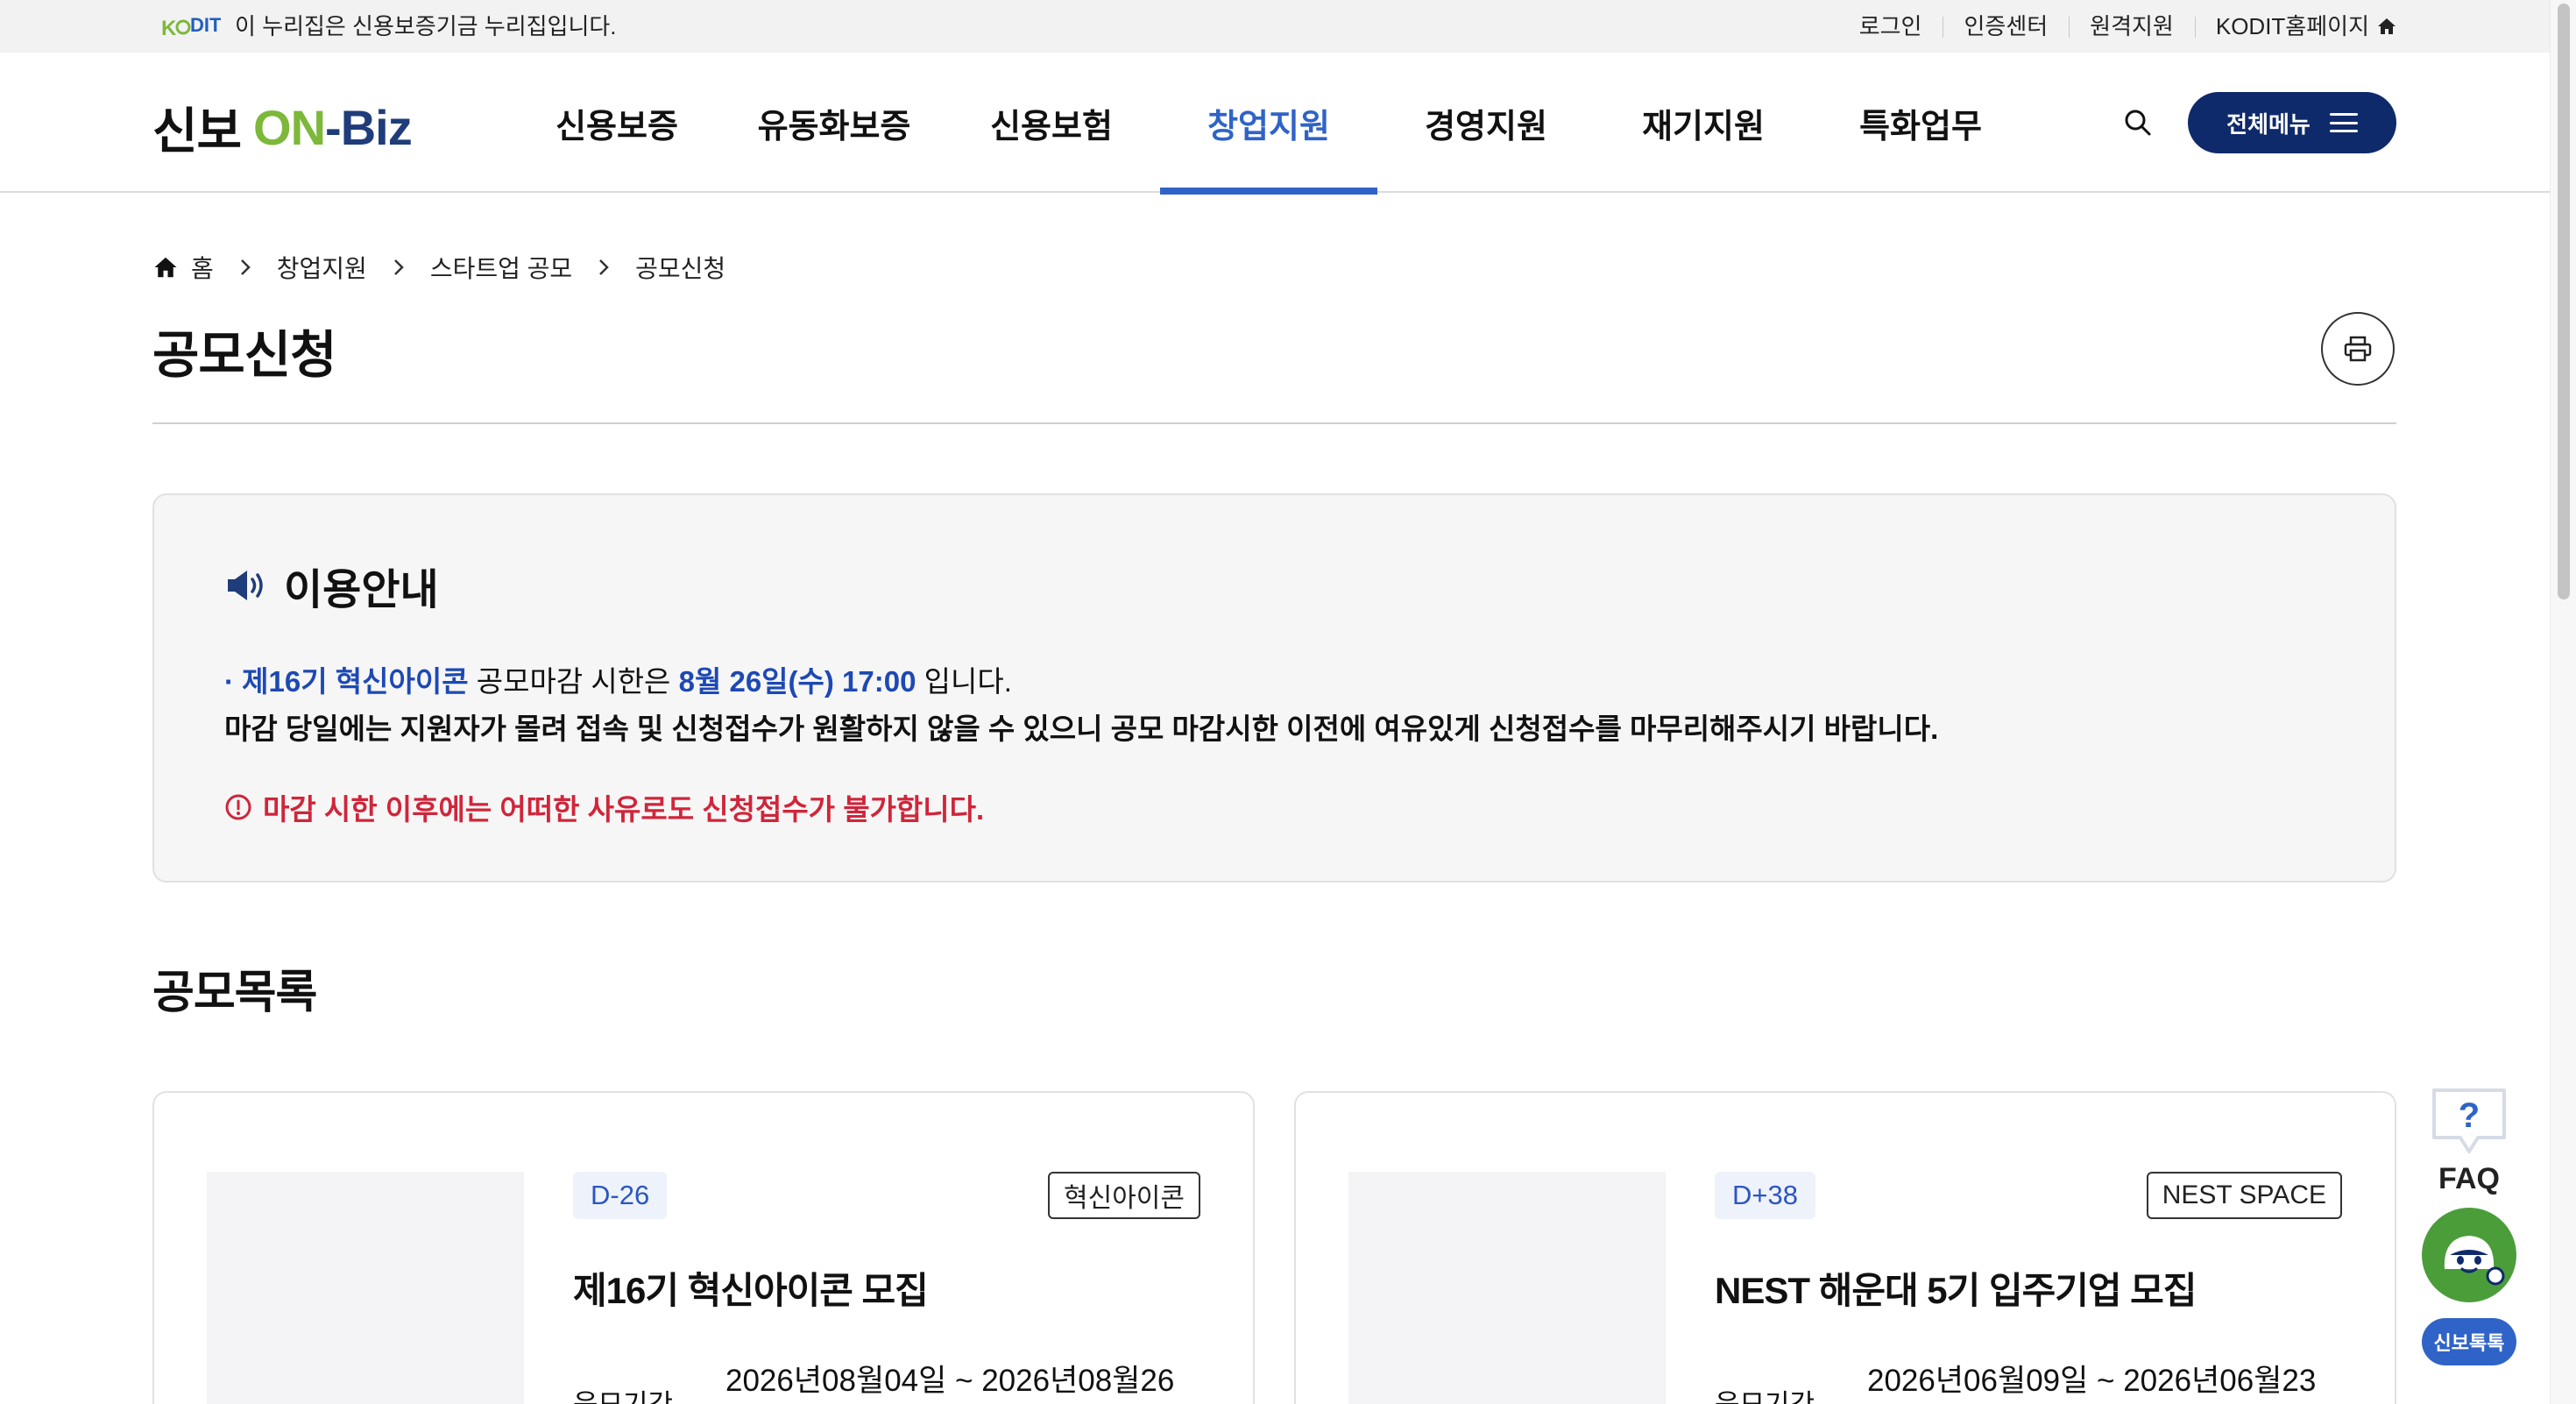 This screenshot has width=2576, height=1404. Describe the element at coordinates (1703, 123) in the screenshot. I see `nav-restart-support: 재기지원` at that location.